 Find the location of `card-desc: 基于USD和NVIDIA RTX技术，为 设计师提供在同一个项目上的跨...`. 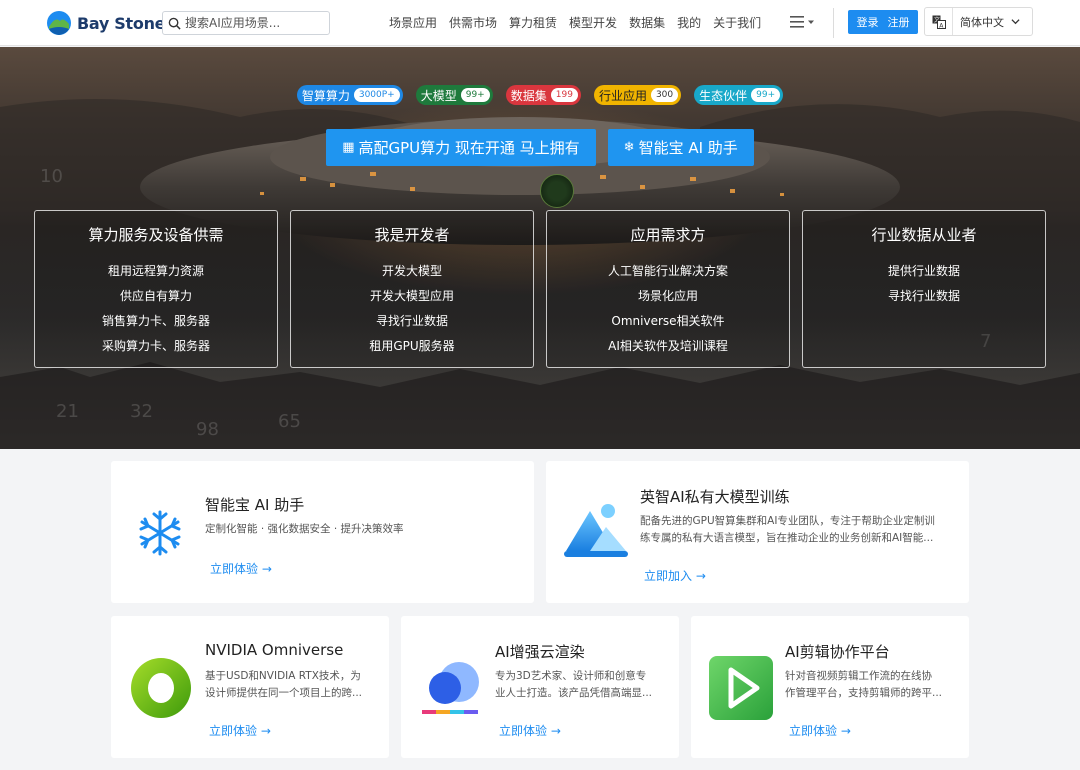

card-desc: 基于USD和NVIDIA RTX技术，为 设计师提供在同一个项目上的跨... is located at coordinates (284, 684).